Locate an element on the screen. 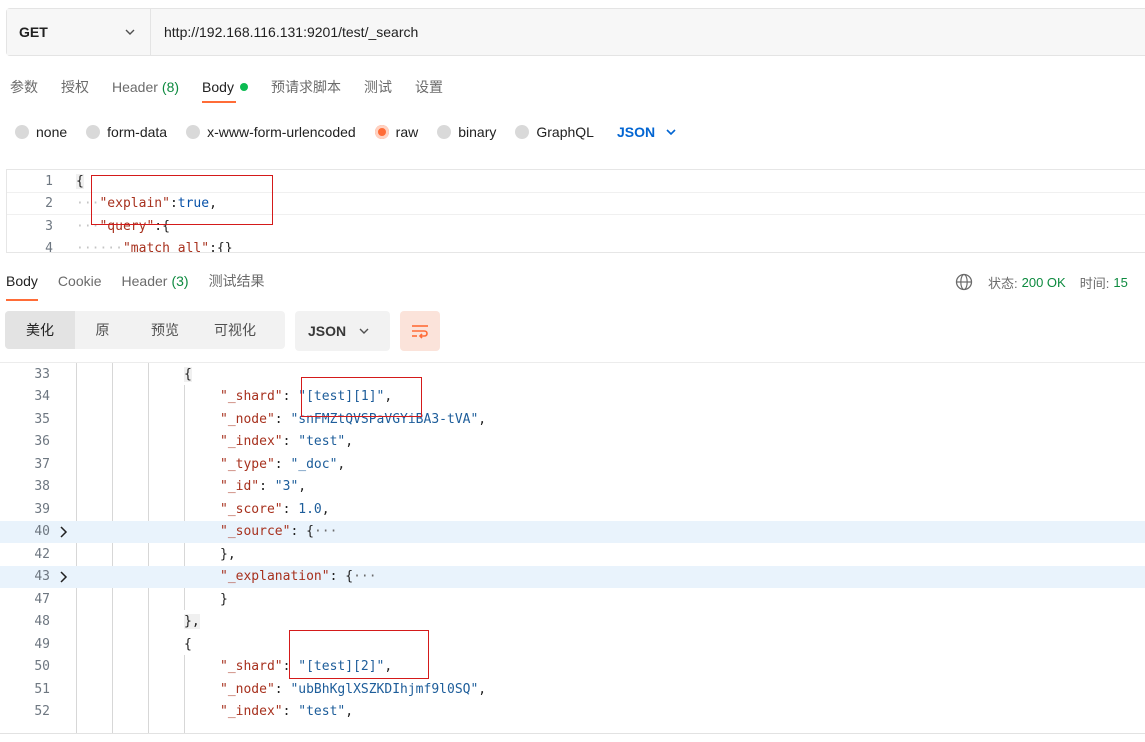 This screenshot has height=742, width=1145. method-select: GET is located at coordinates (79, 32).